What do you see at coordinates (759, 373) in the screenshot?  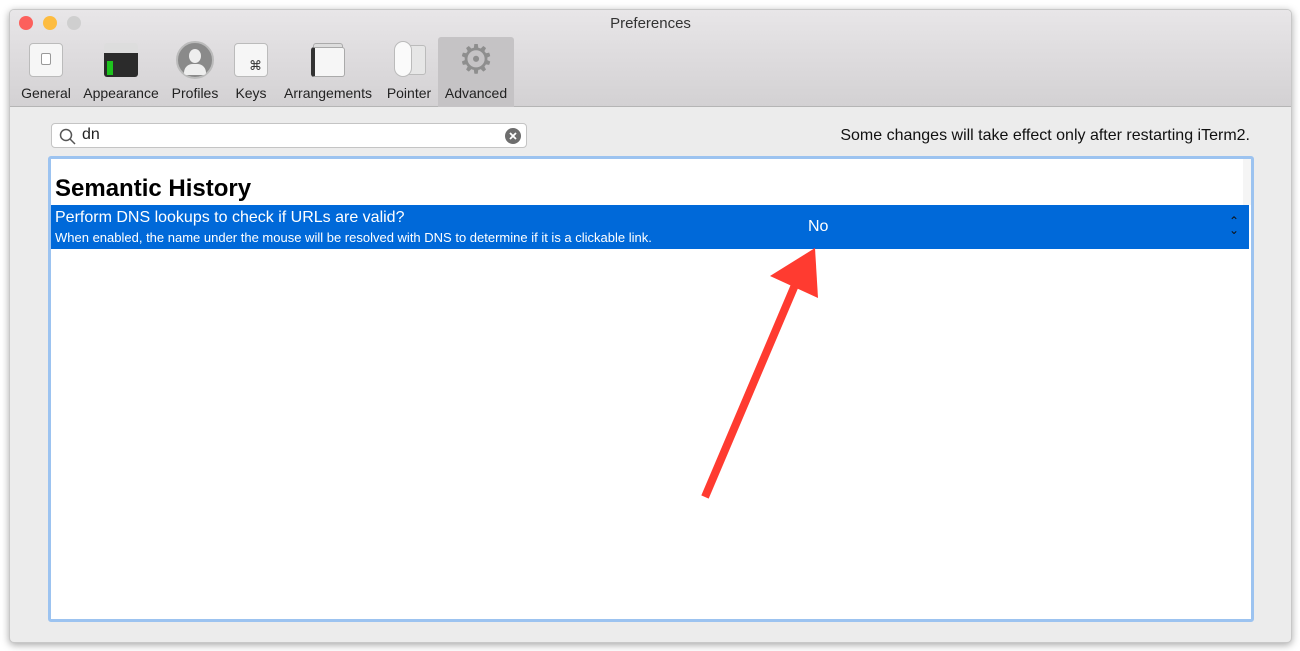 I see `annotation-arrow` at bounding box center [759, 373].